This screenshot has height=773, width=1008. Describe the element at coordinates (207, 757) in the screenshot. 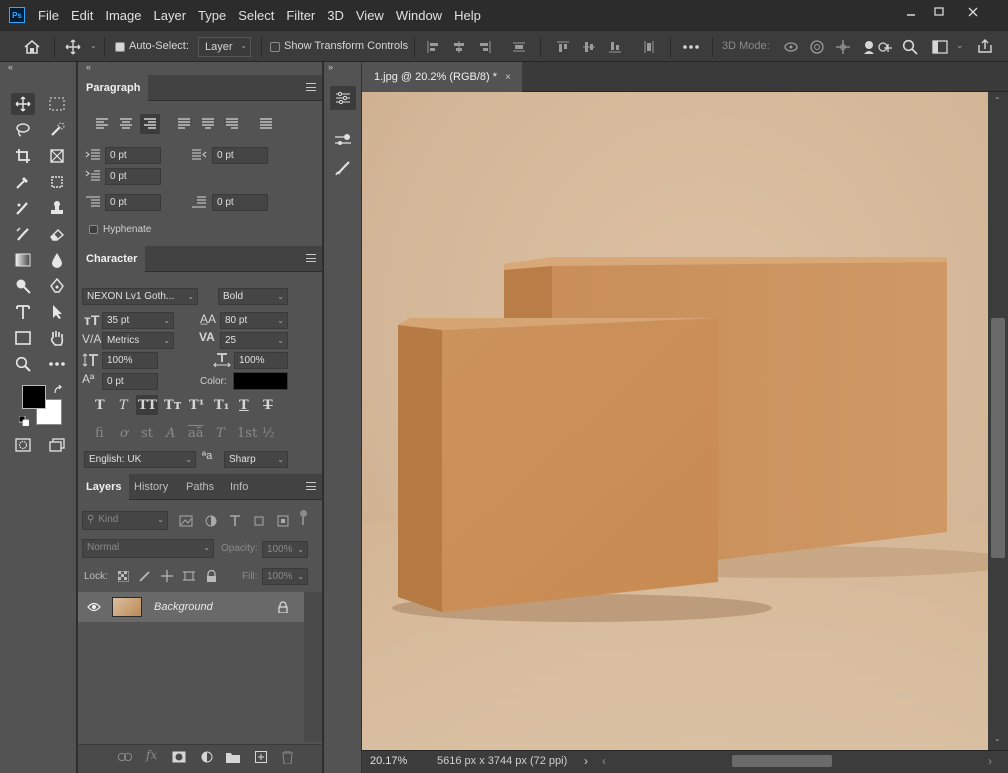

I see `adjustment-layer-icon` at that location.